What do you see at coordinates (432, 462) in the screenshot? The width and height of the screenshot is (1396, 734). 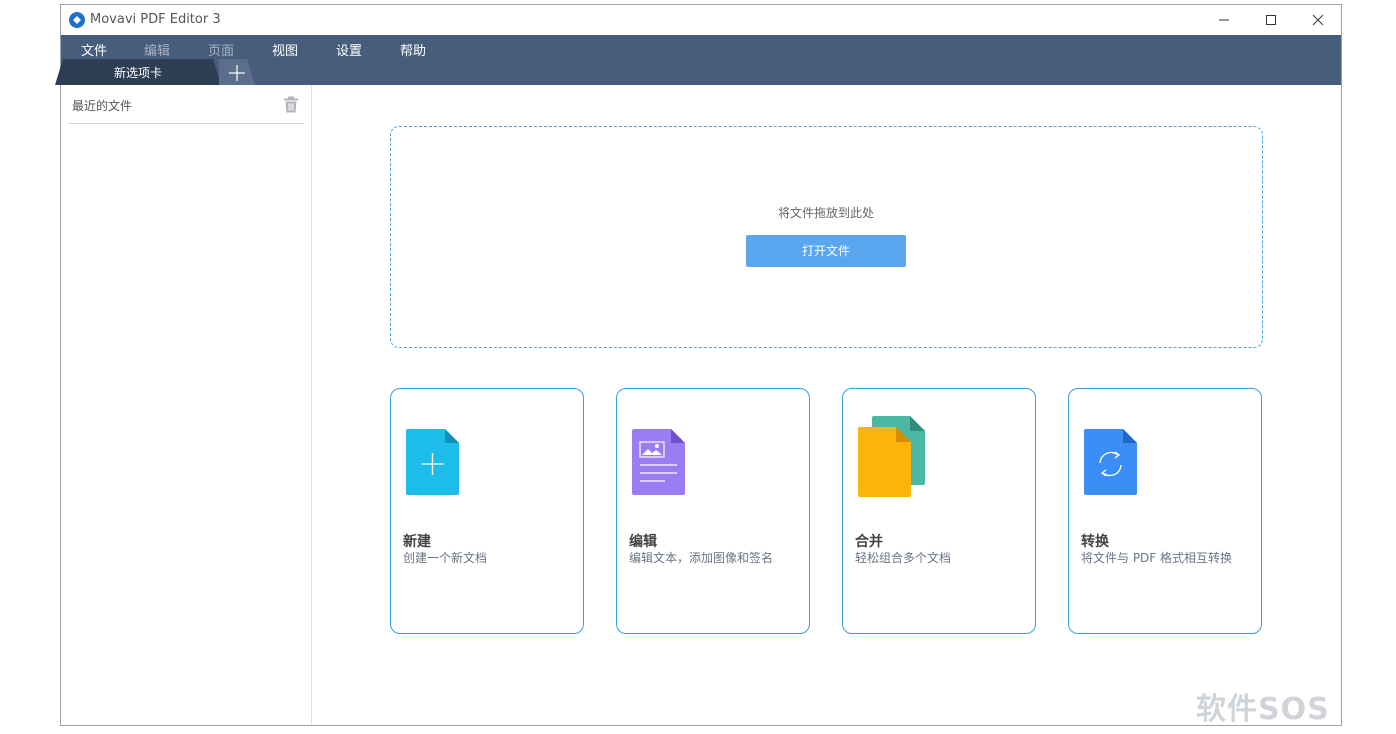 I see `new-document-icon` at bounding box center [432, 462].